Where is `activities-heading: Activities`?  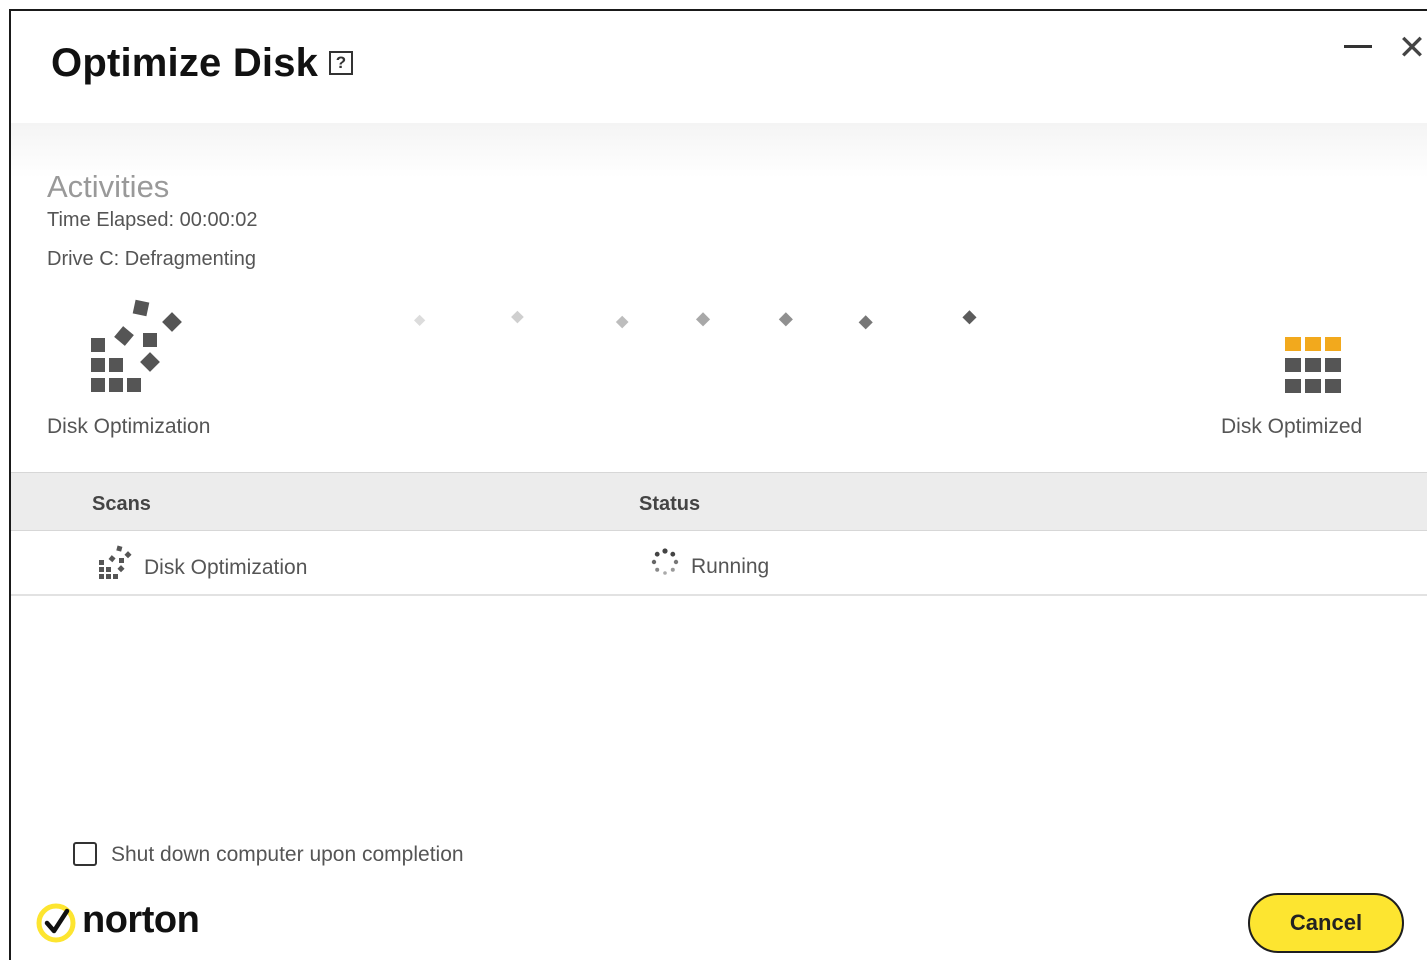 activities-heading: Activities is located at coordinates (108, 186).